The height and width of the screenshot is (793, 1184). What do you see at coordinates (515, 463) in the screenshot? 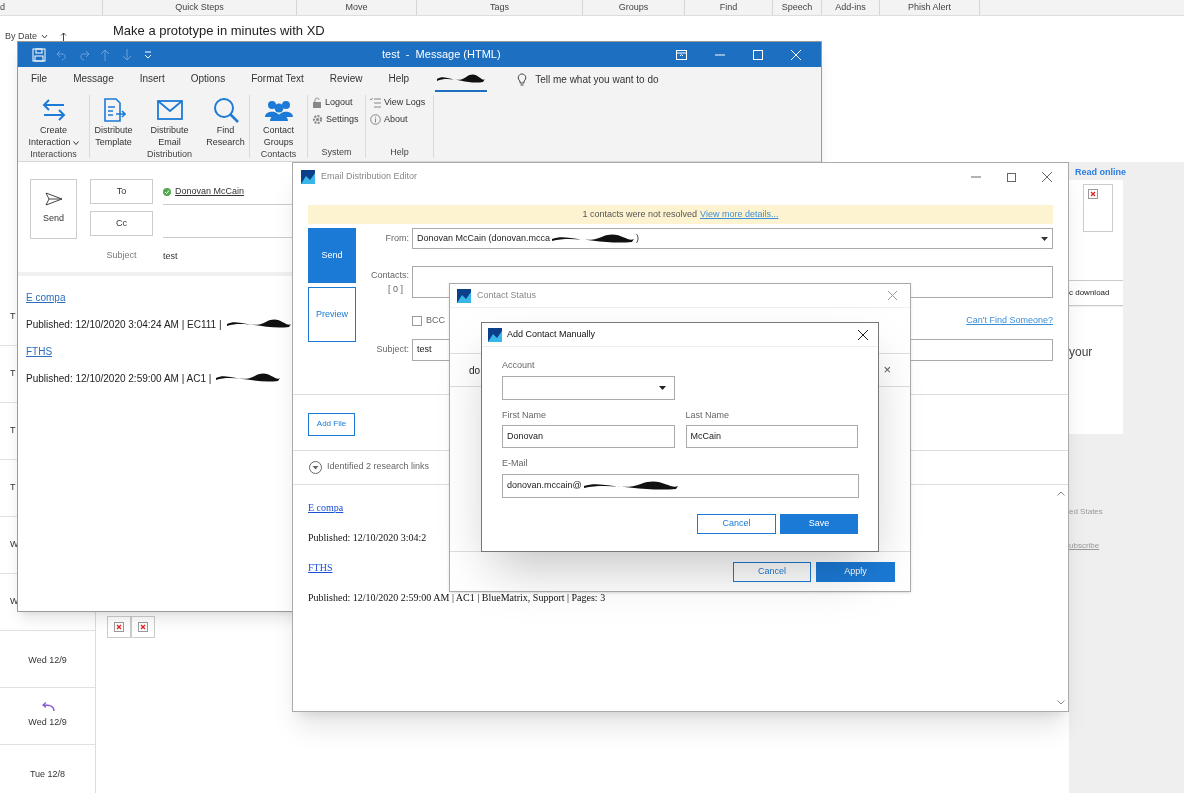
I see `email-label: E-Mail` at bounding box center [515, 463].